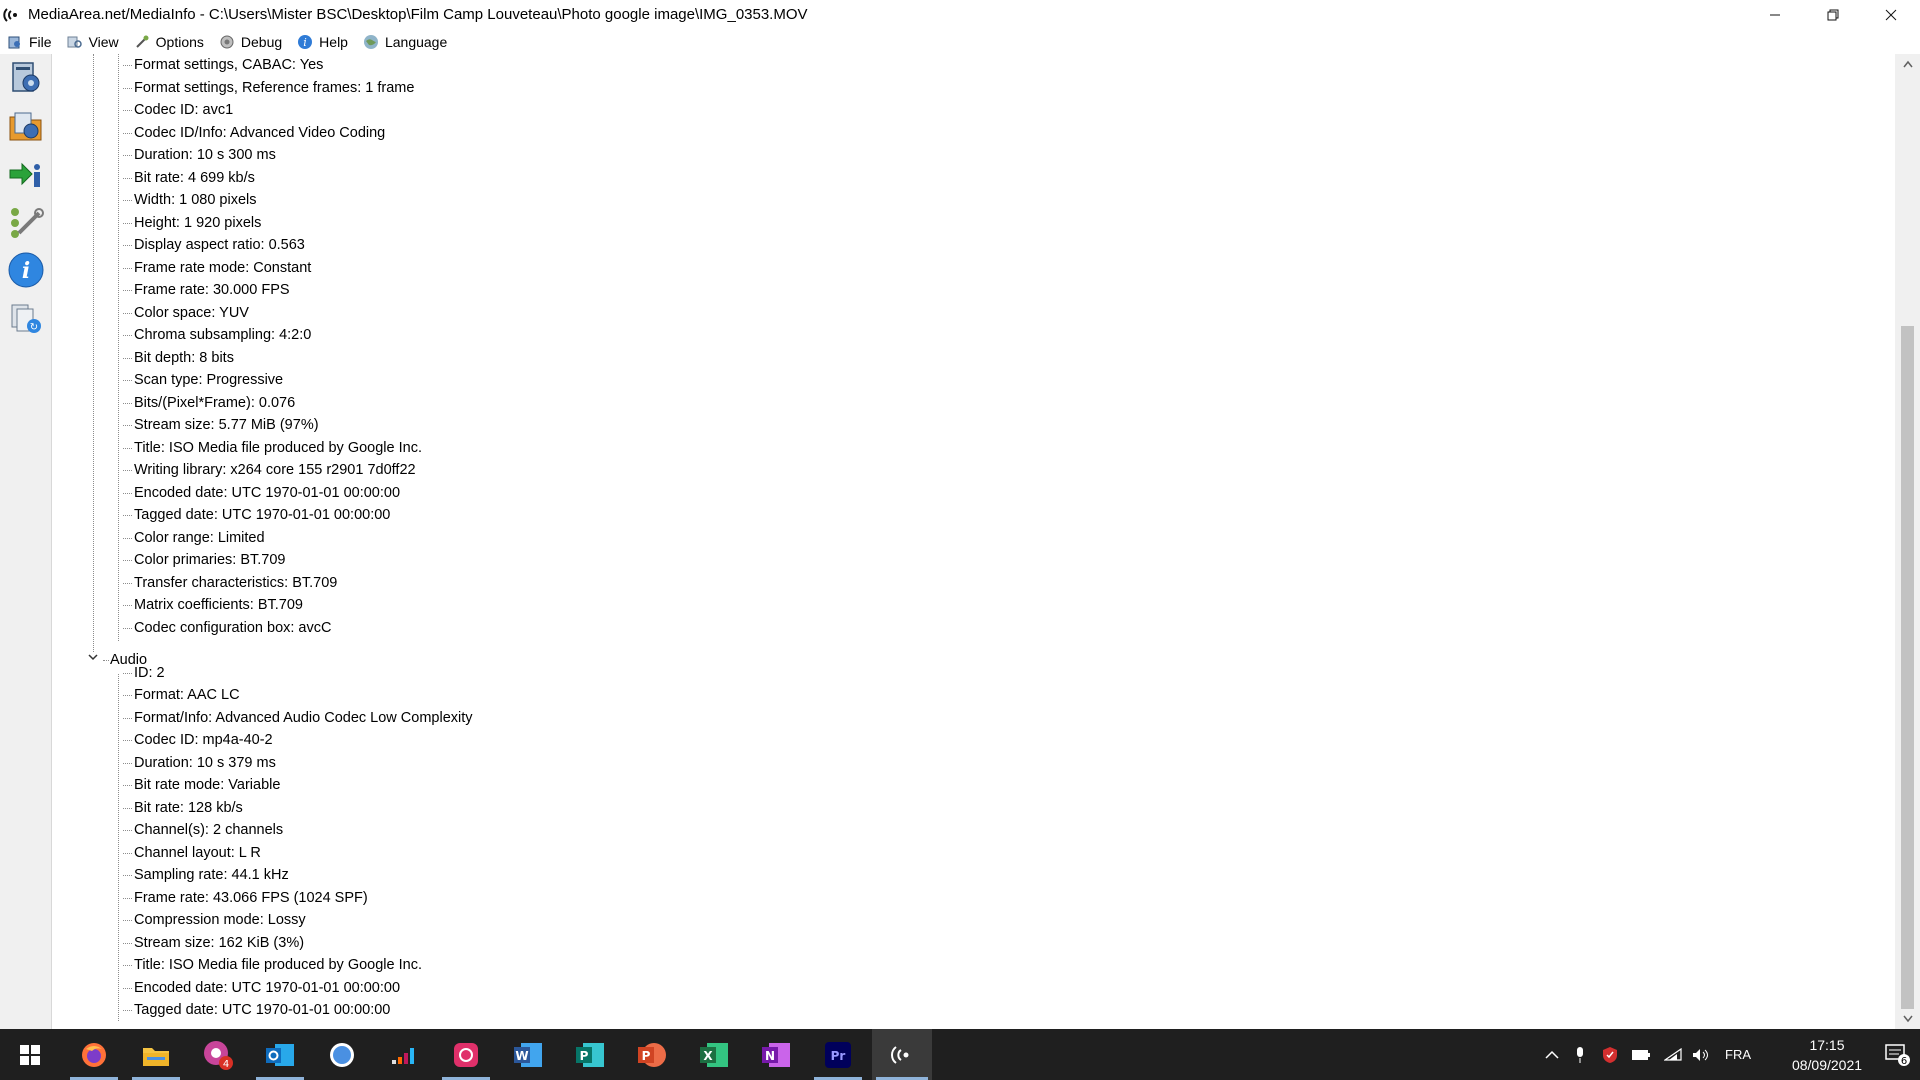 This screenshot has width=1920, height=1080. What do you see at coordinates (227, 628) in the screenshot?
I see `video-info-item: Codec configuration box: avcC` at bounding box center [227, 628].